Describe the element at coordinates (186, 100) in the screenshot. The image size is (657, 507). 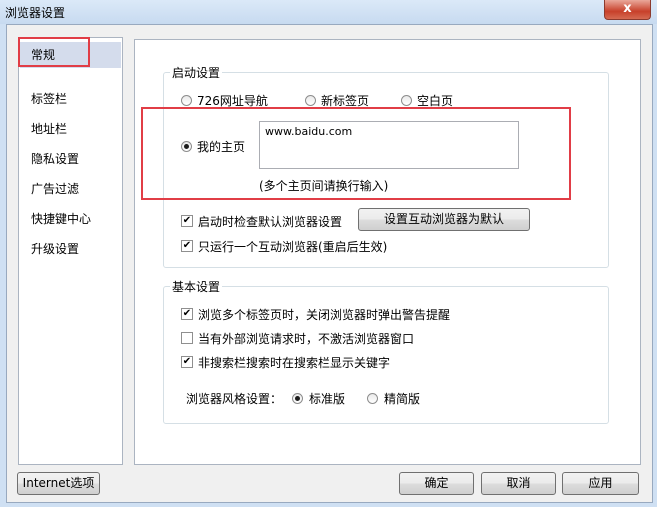
I see `radio-726-nav` at that location.